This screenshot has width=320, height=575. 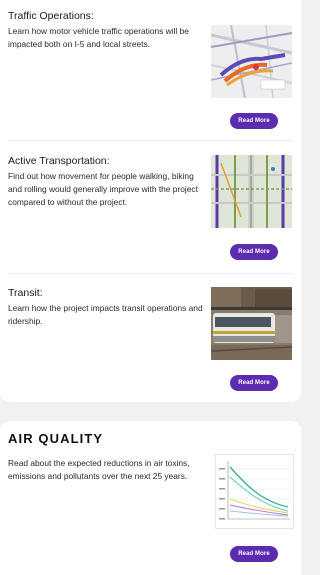 What do you see at coordinates (254, 383) in the screenshot?
I see `transit-read-more-button: Read More` at bounding box center [254, 383].